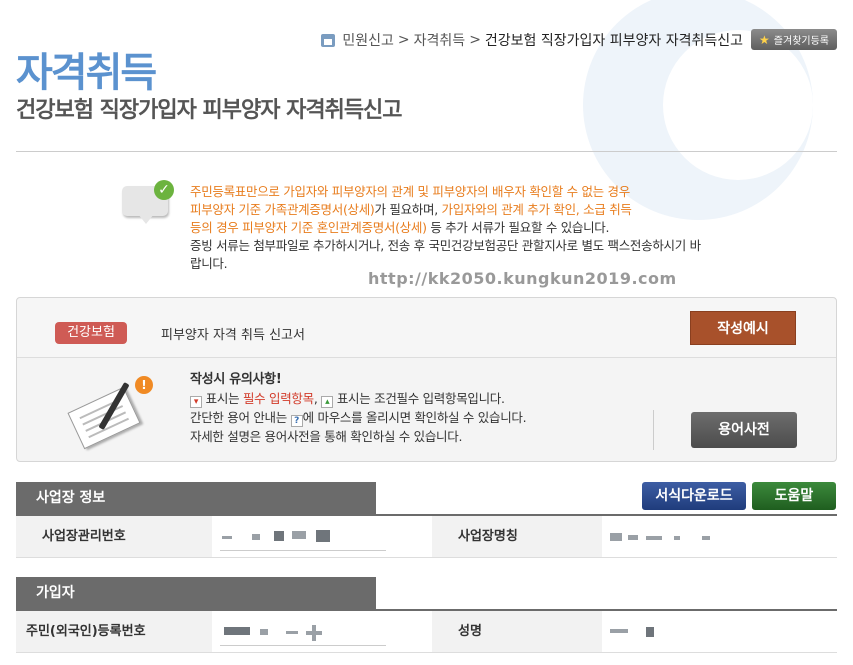 The width and height of the screenshot is (853, 665). Describe the element at coordinates (222, 398) in the screenshot. I see `caution-line-1-a: 표시는` at that location.